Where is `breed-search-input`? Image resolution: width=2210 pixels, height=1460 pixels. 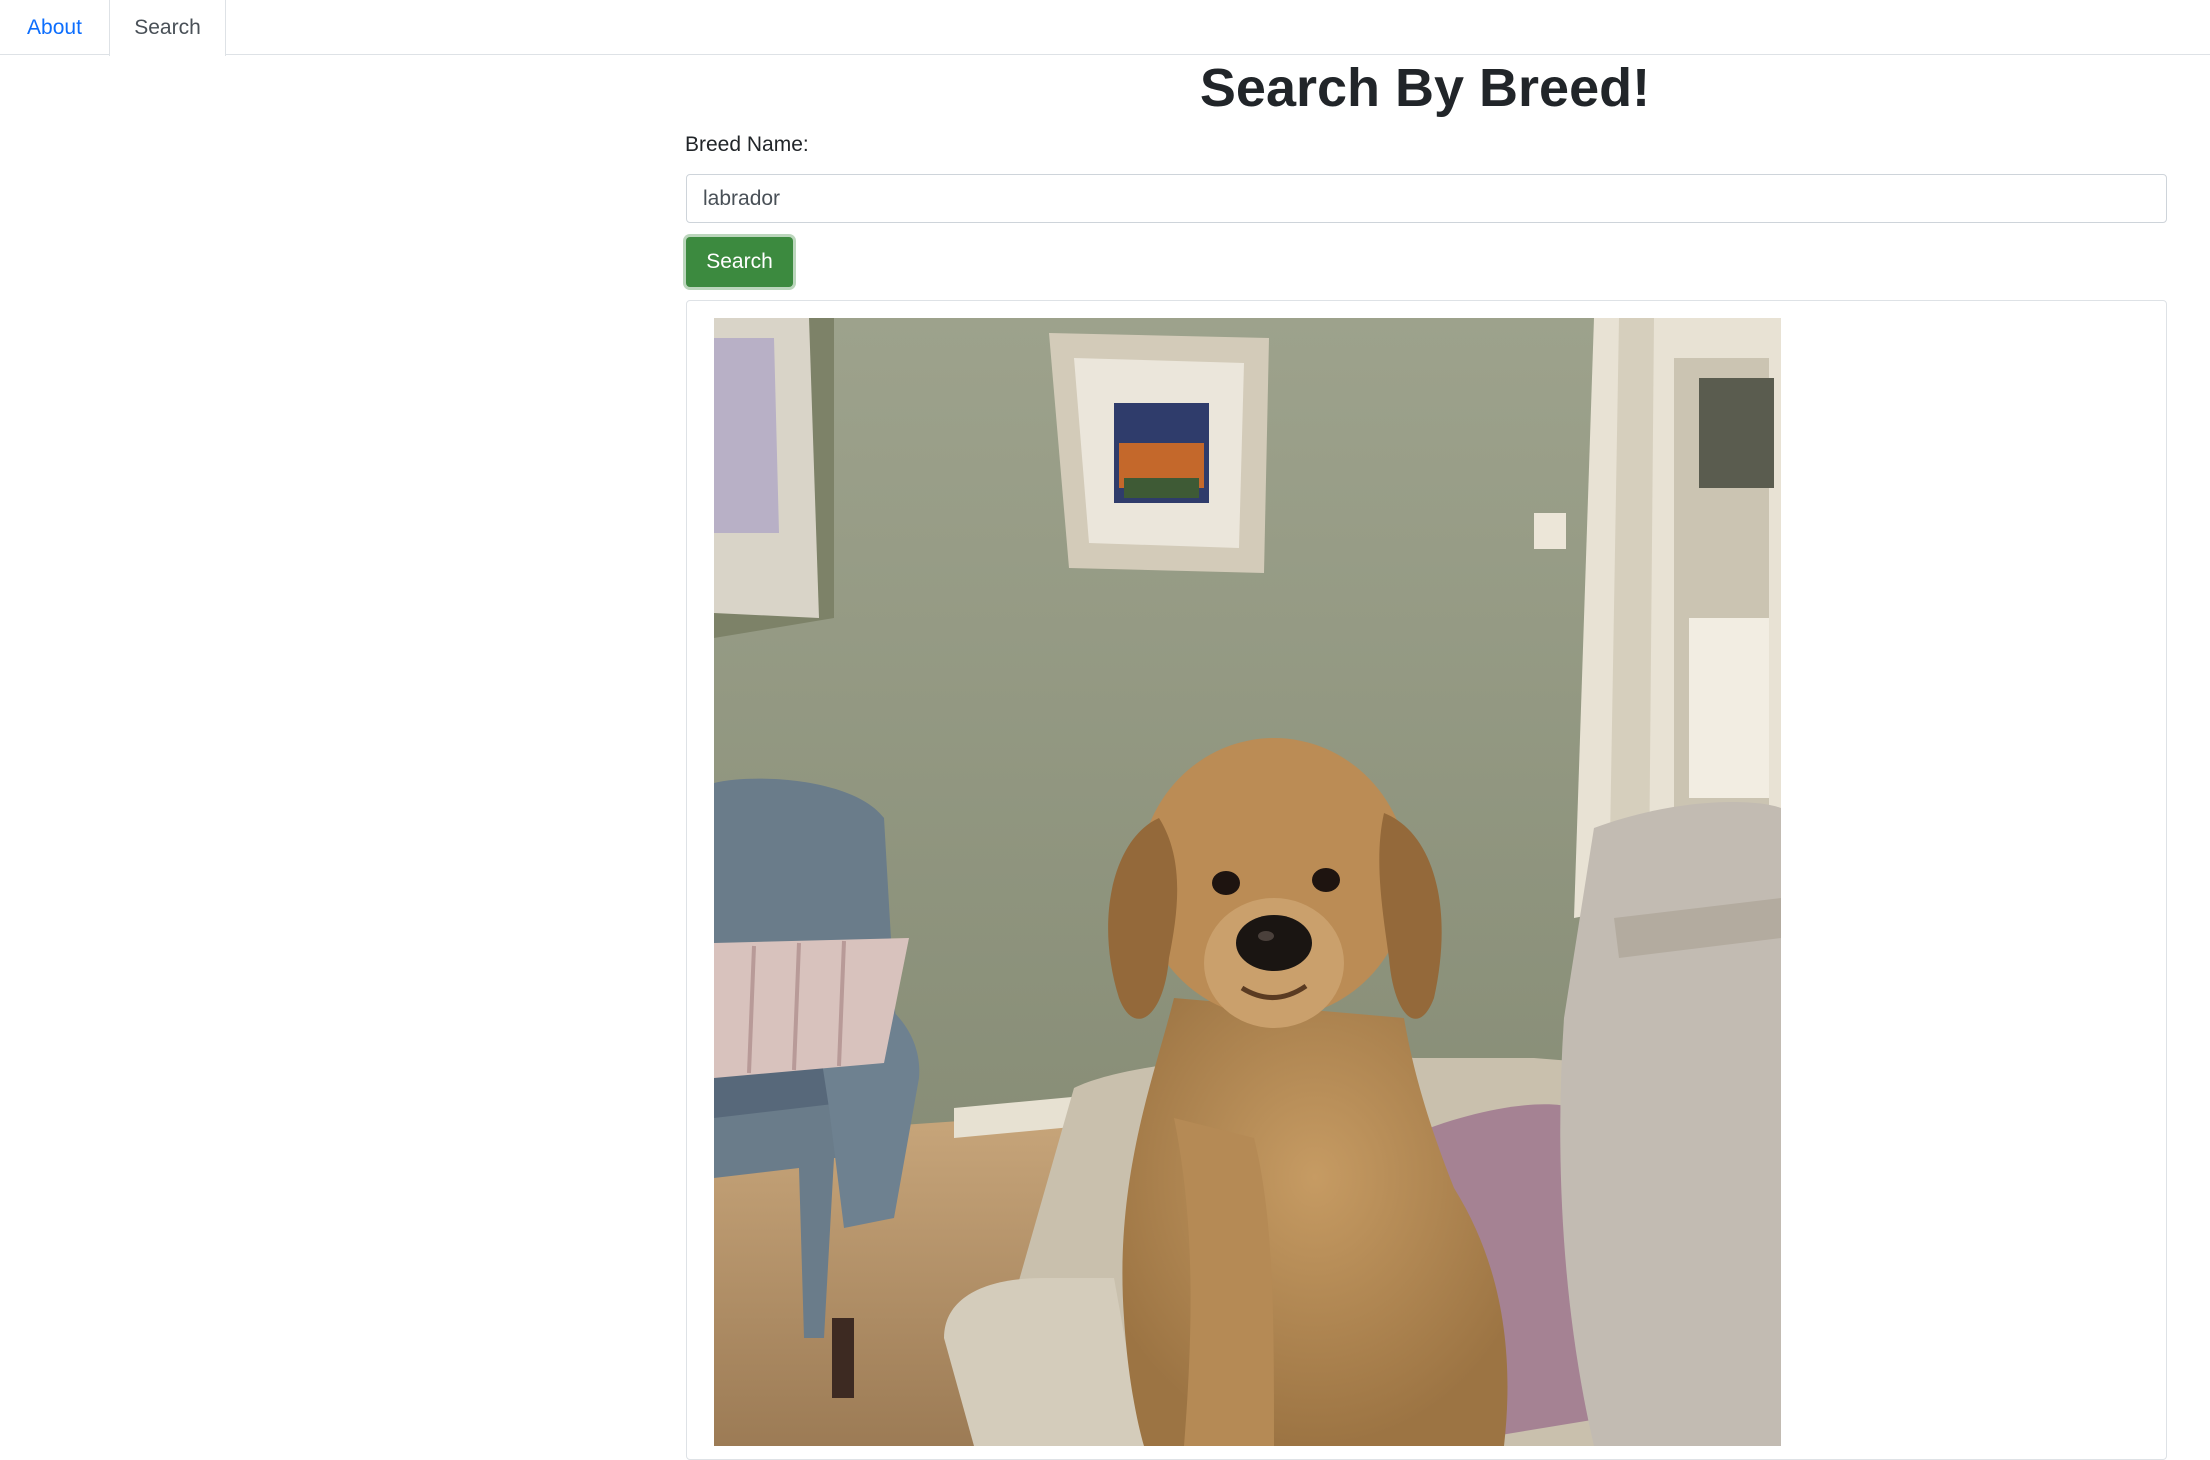
breed-search-input is located at coordinates (1426, 198).